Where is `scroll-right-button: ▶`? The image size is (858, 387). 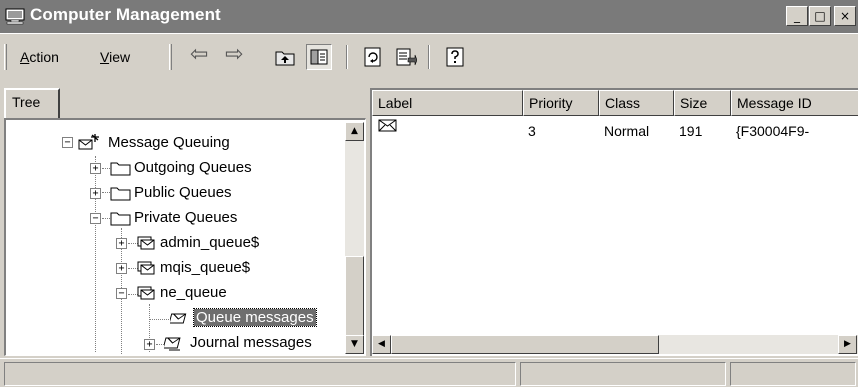
scroll-right-button: ▶ is located at coordinates (847, 344).